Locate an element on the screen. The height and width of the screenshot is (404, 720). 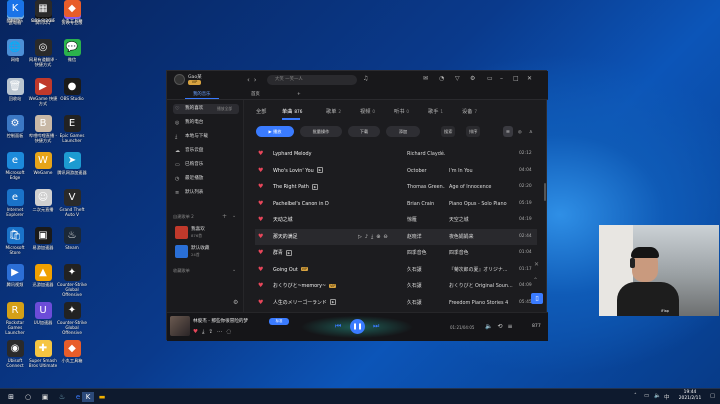
song-title: Pachelbel's Canon in D is located at coordinates (301, 204).